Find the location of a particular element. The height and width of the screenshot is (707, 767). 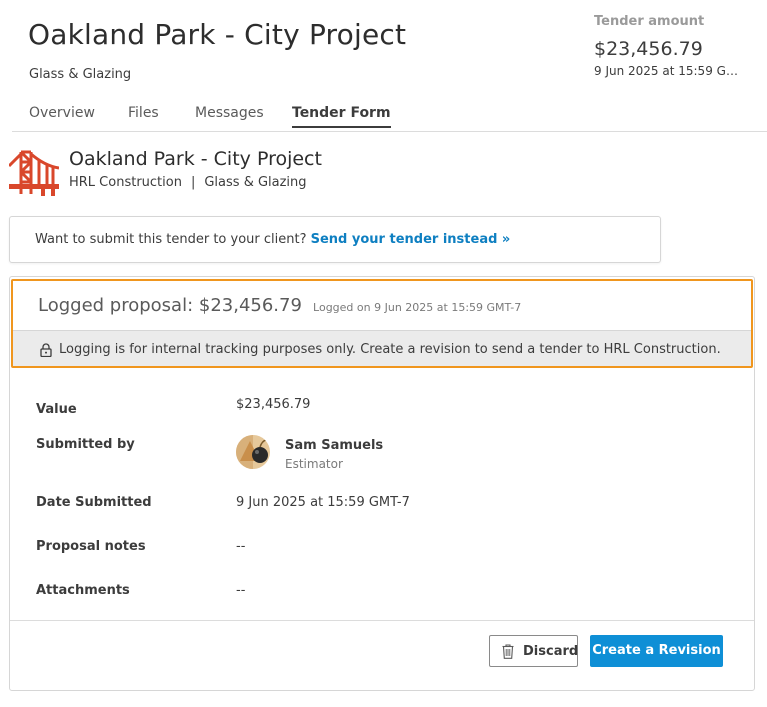

tender-amount: $23,456.79 is located at coordinates (648, 49).